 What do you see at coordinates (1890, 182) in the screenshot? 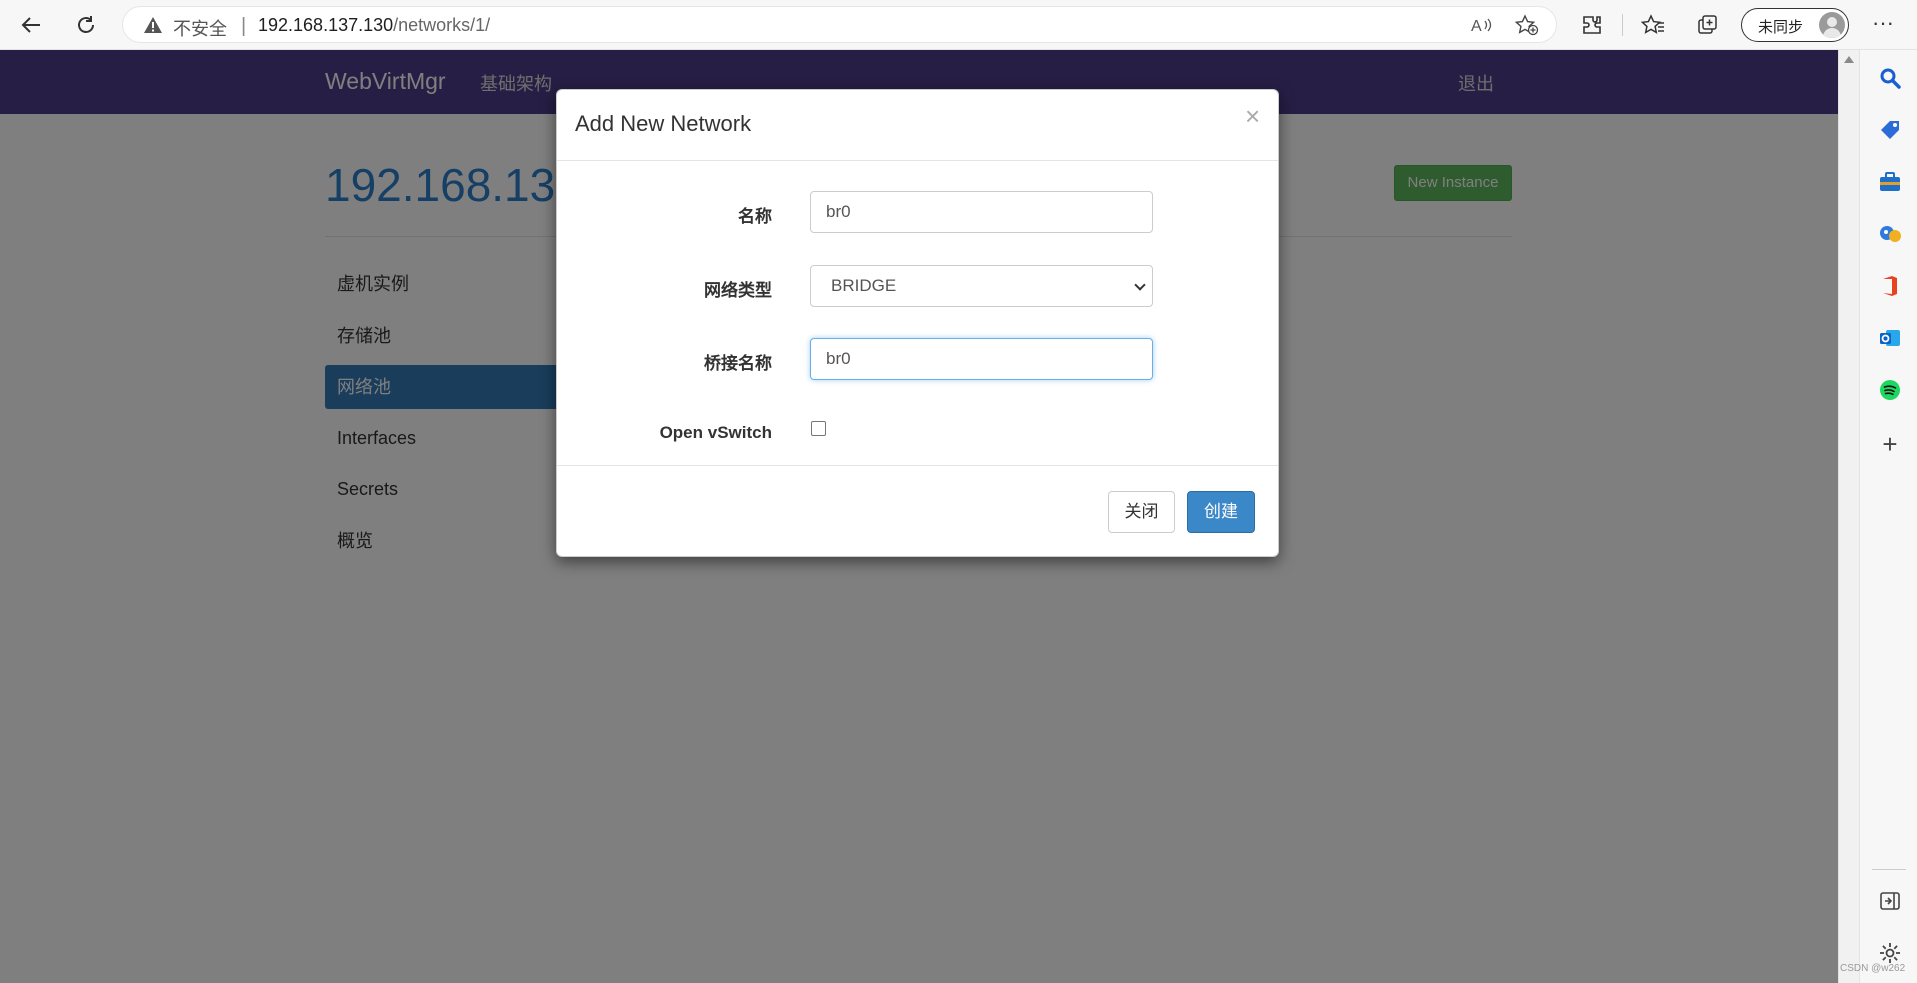
I see `tools-icon` at bounding box center [1890, 182].